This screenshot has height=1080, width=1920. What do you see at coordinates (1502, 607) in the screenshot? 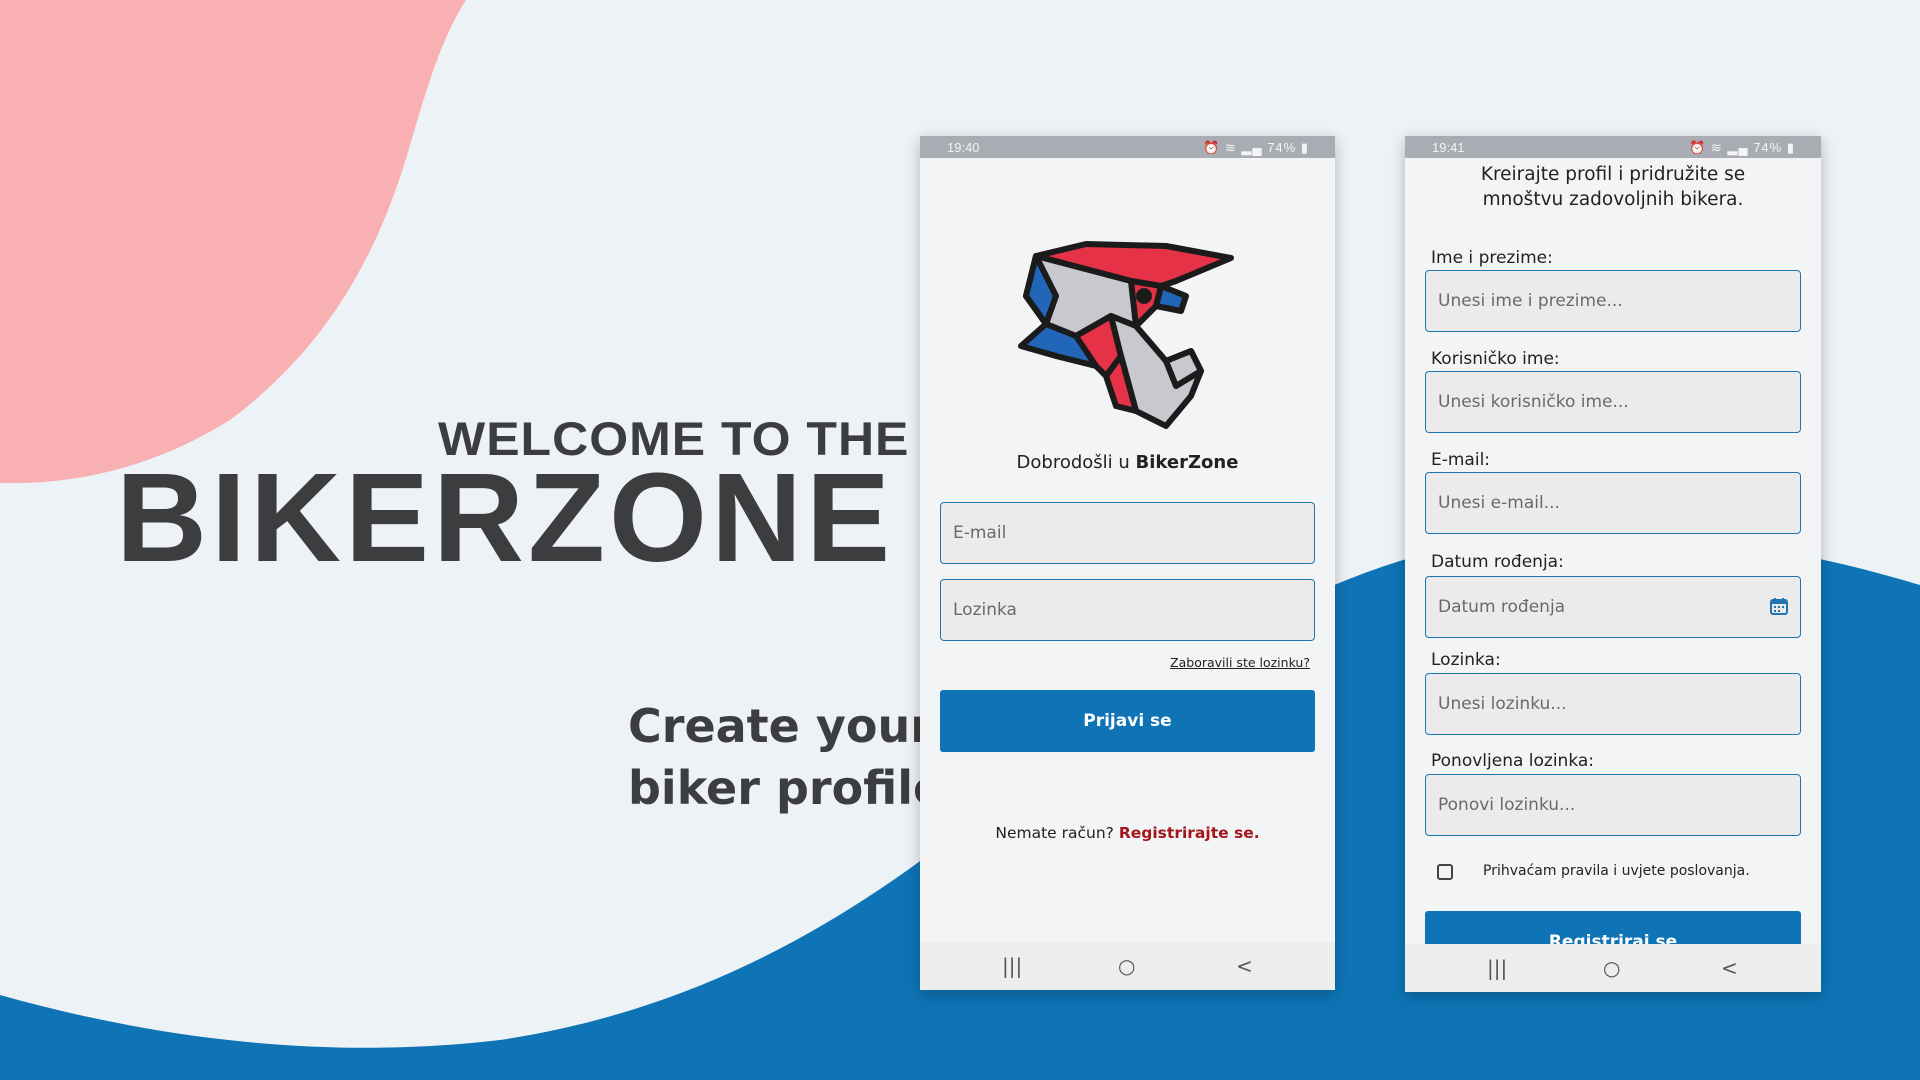
I see `birthdate-placeholder: Datum rođenja` at bounding box center [1502, 607].